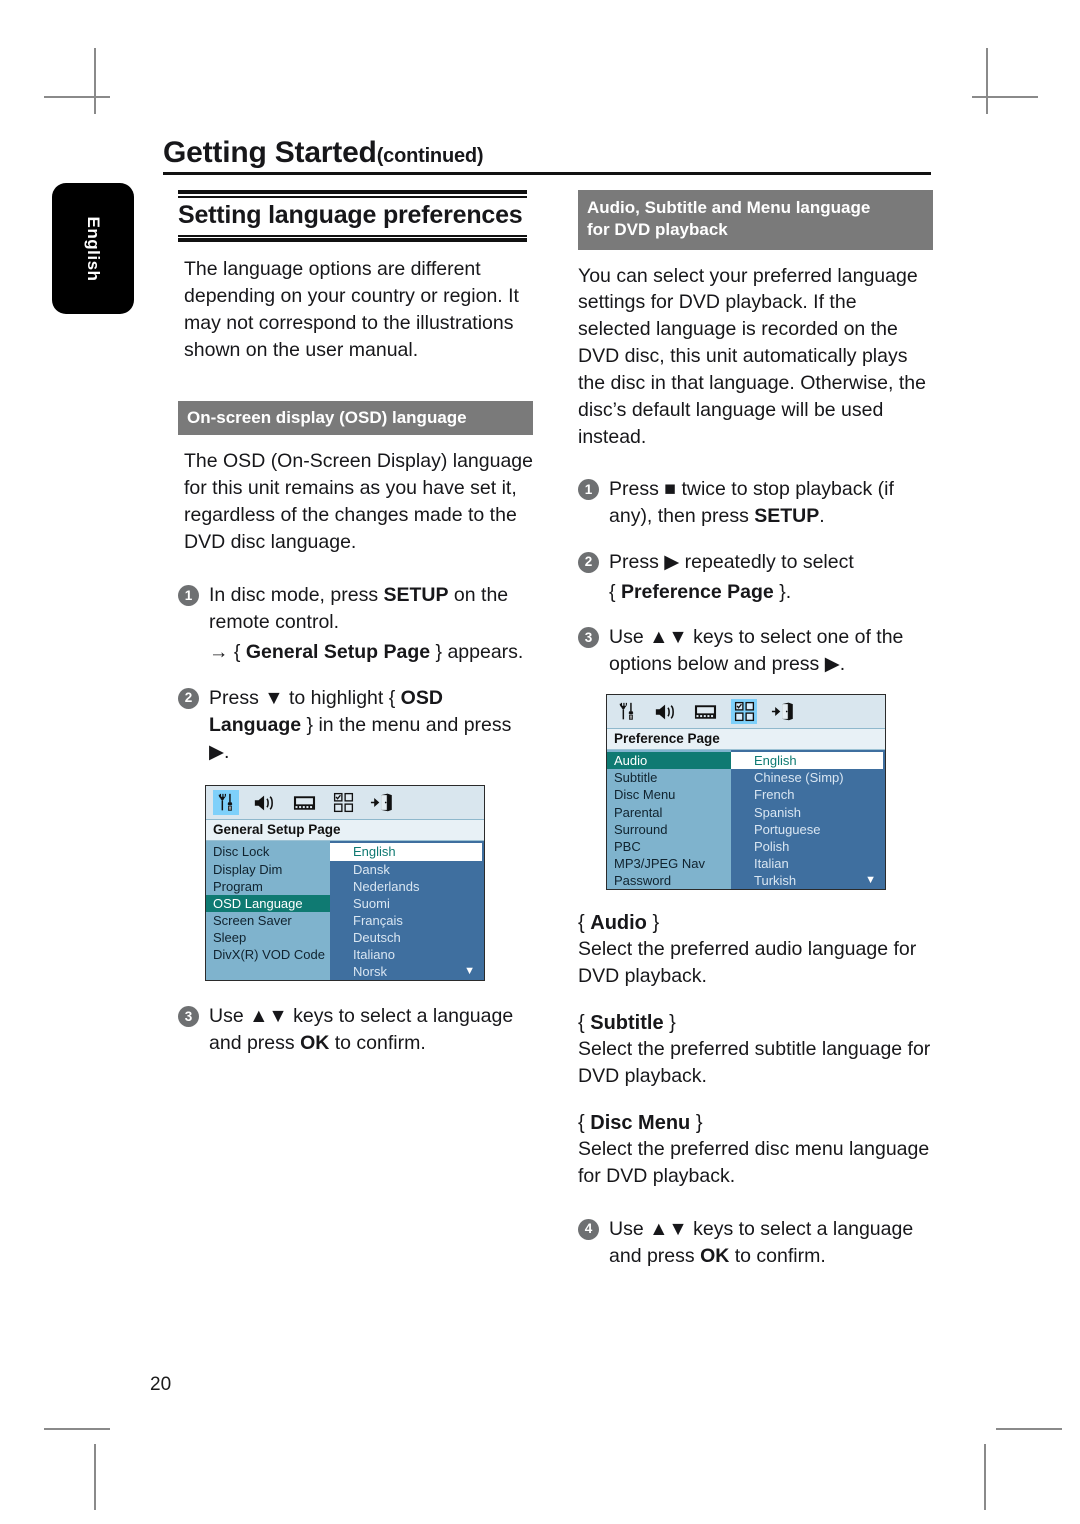  I want to click on osd-menu-item: MP3/JPEG Nav, so click(669, 863).